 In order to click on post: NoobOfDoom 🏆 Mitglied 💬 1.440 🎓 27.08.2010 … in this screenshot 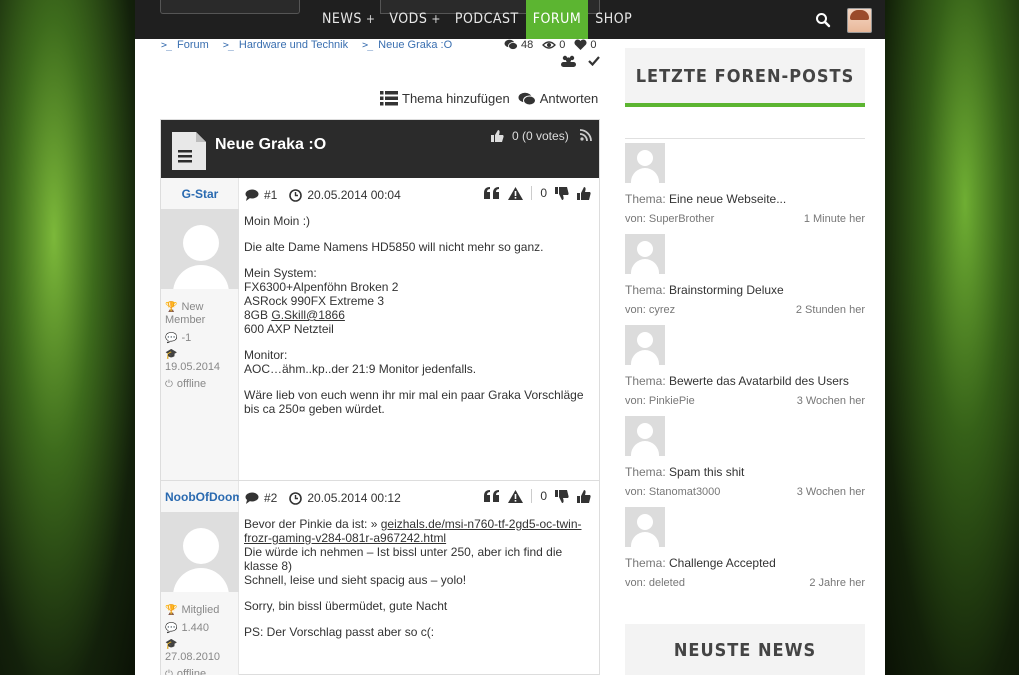, I will do `click(380, 578)`.